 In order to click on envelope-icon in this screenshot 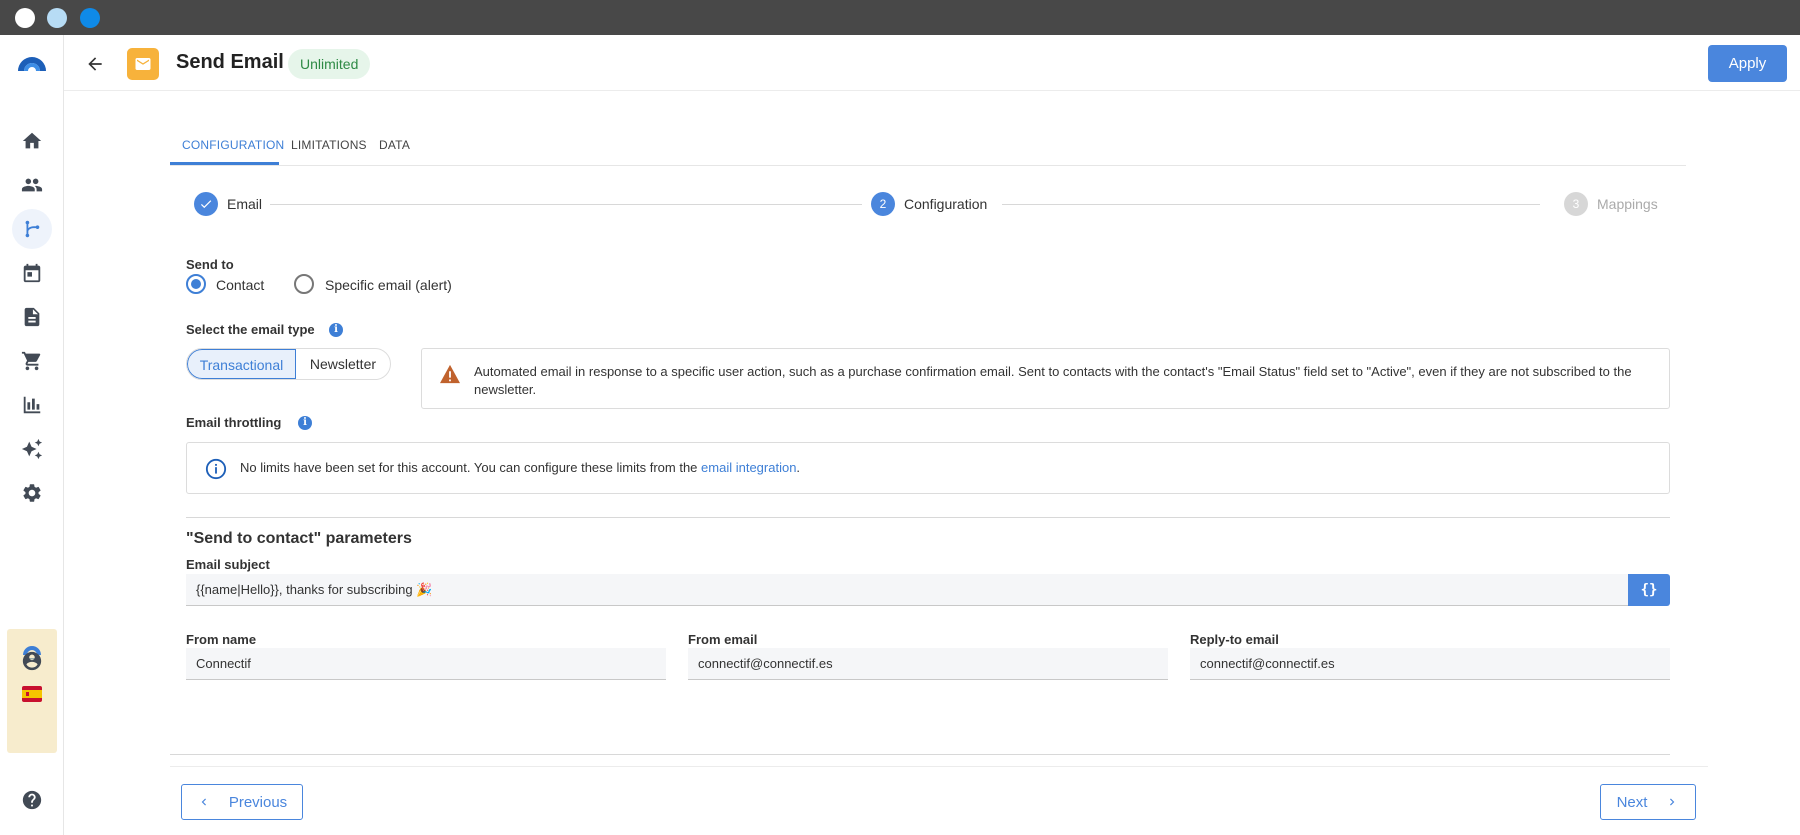, I will do `click(143, 64)`.